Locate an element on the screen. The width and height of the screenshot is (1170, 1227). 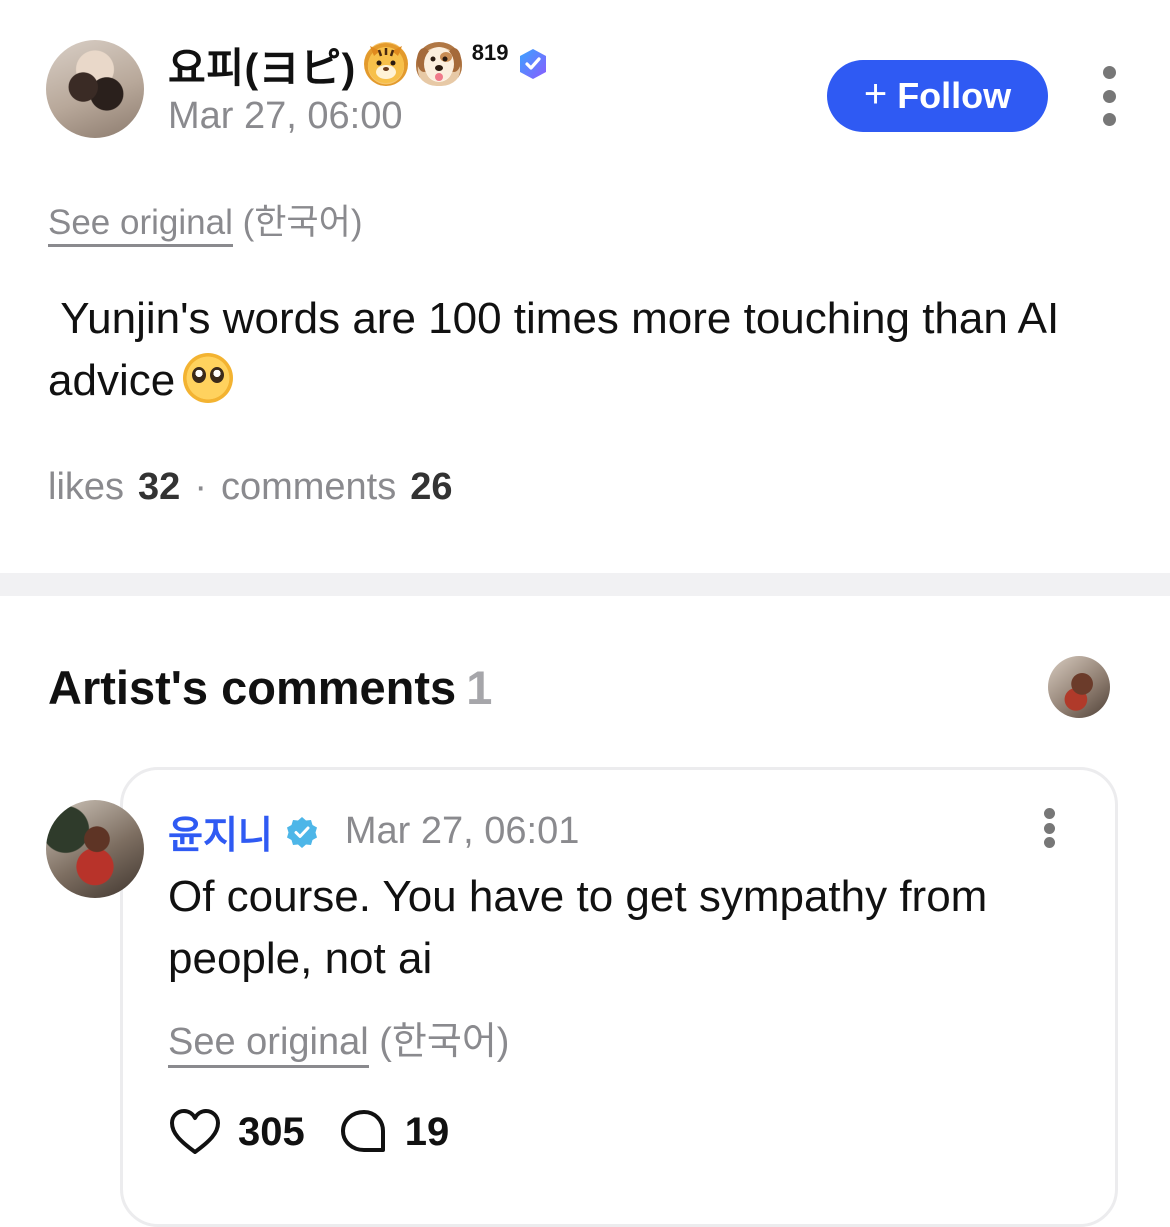
author-name: 요피(ヨピ) is located at coordinates (262, 64).